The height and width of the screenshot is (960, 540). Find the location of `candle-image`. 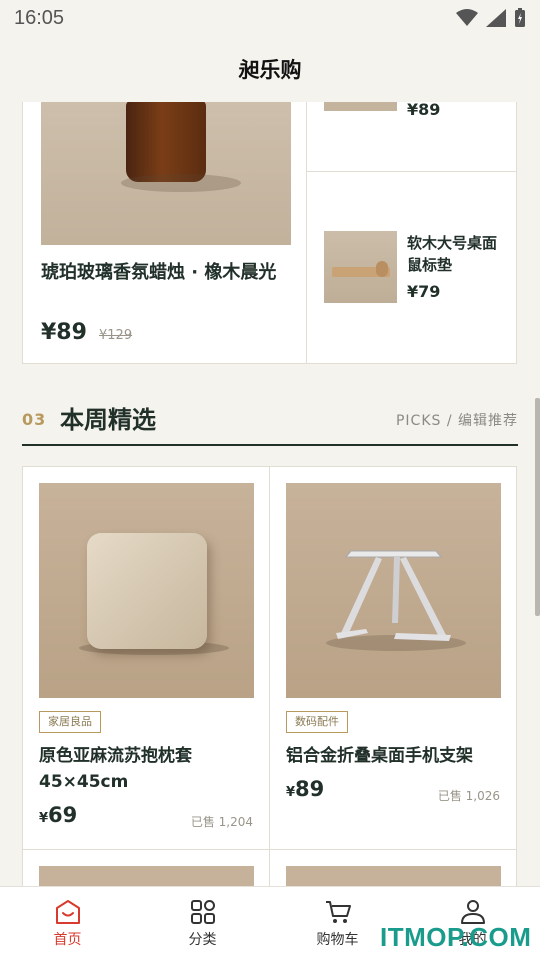

candle-image is located at coordinates (166, 173).